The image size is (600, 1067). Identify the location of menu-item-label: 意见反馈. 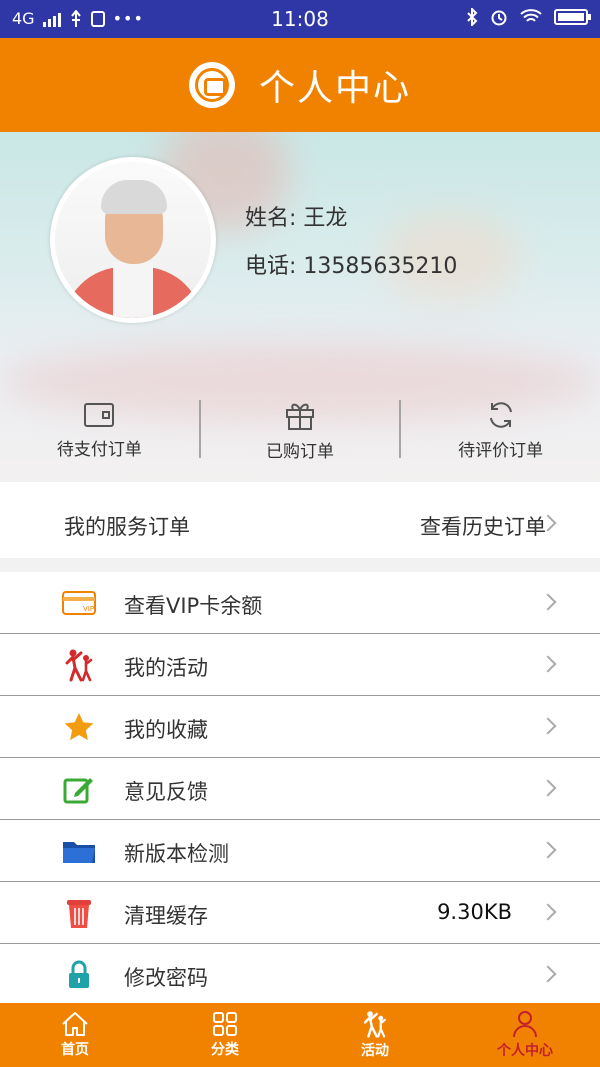
(166, 792).